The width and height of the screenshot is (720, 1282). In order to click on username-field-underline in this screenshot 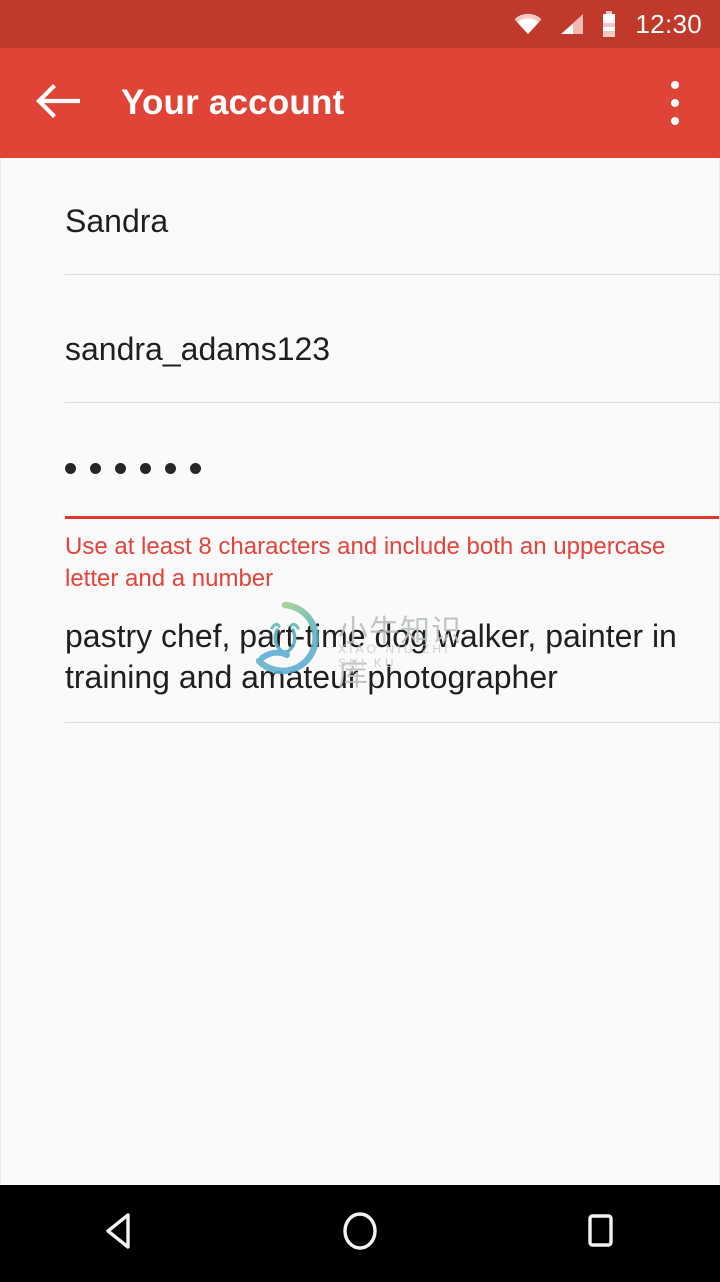, I will do `click(392, 403)`.